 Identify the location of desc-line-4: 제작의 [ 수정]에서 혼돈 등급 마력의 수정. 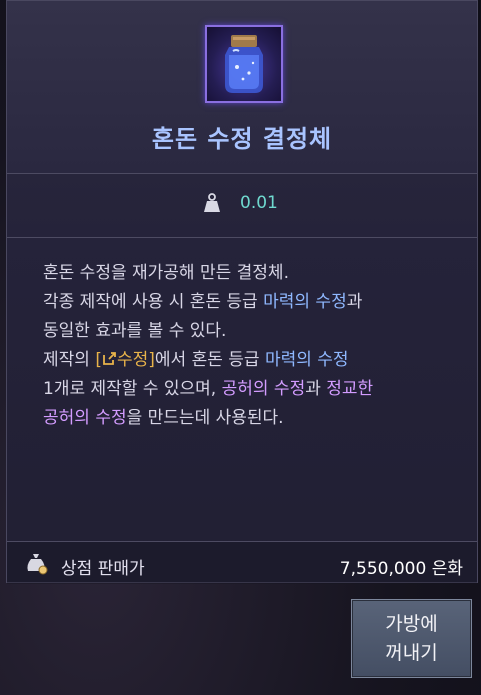
(253, 360).